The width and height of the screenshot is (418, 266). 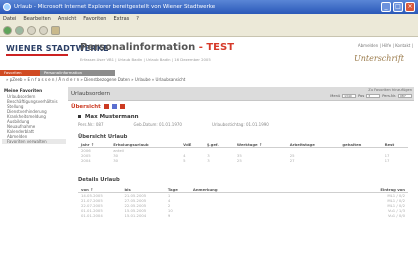 What do you see at coordinates (114, 106) in the screenshot?
I see `calendar-icon` at bounding box center [114, 106].